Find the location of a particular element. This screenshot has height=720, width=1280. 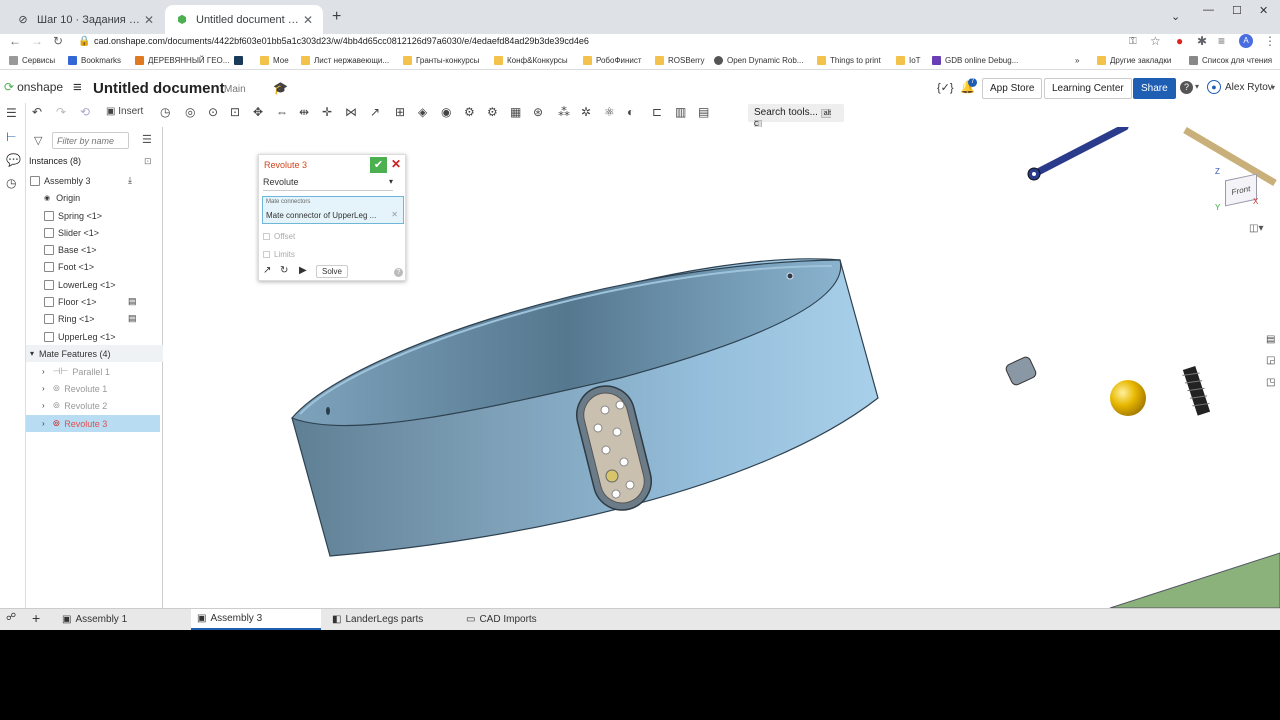

rotate-icon: ↻ is located at coordinates (284, 270).